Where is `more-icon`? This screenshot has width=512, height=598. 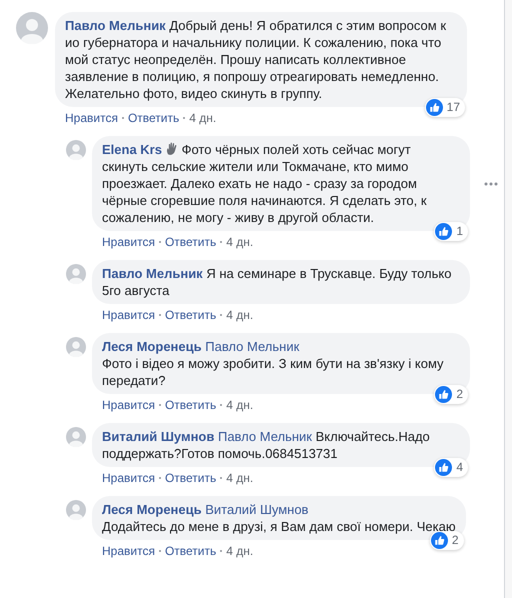 more-icon is located at coordinates (491, 184).